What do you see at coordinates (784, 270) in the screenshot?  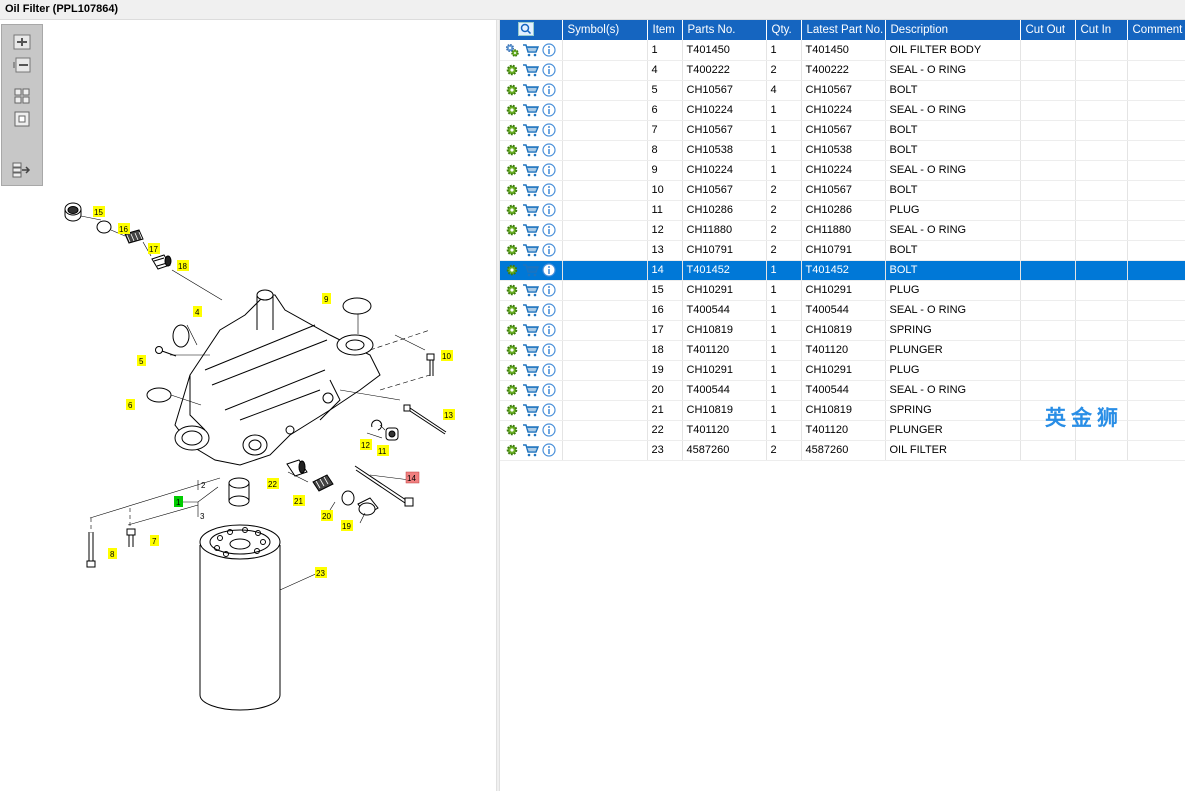 I see `cell-qty: 1` at bounding box center [784, 270].